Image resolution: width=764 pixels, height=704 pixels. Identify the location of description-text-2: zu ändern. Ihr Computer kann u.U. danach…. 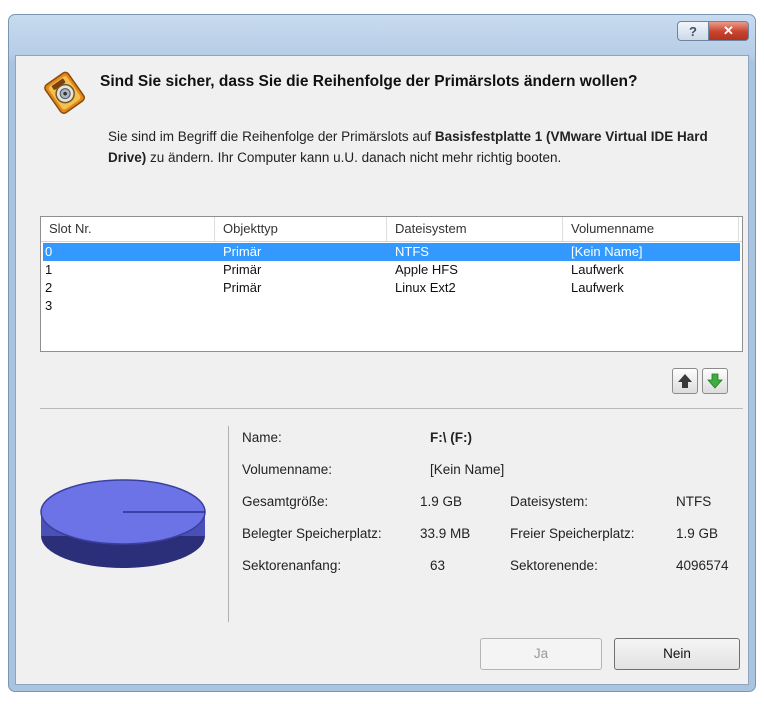
(354, 157).